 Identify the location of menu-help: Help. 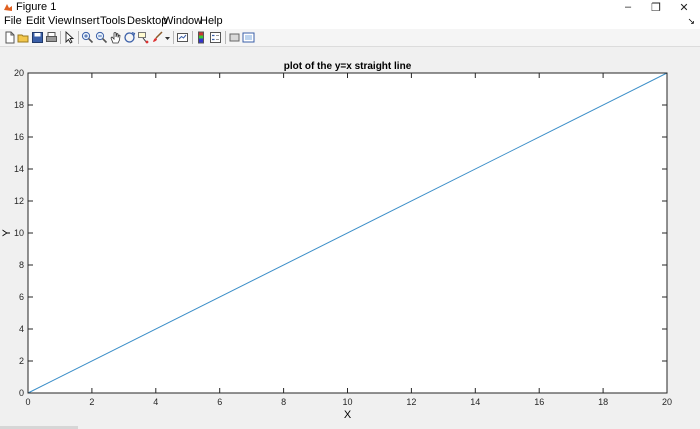
(211, 21).